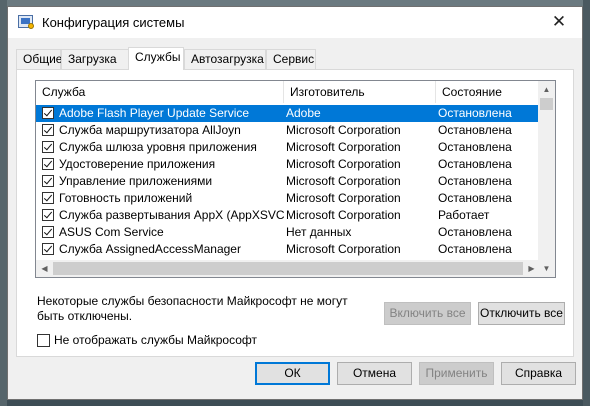  What do you see at coordinates (154, 113) in the screenshot?
I see `service-name: Adobe Flash Player Update Service` at bounding box center [154, 113].